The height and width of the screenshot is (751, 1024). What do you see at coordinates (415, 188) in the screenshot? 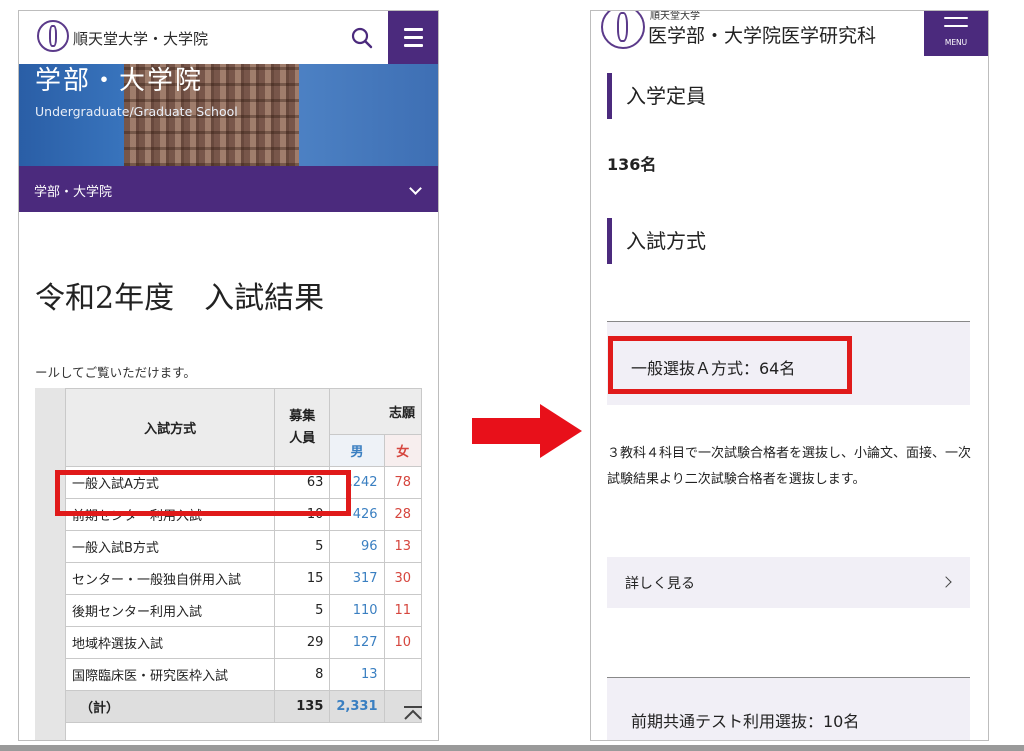
I see `chevron-down-icon` at bounding box center [415, 188].